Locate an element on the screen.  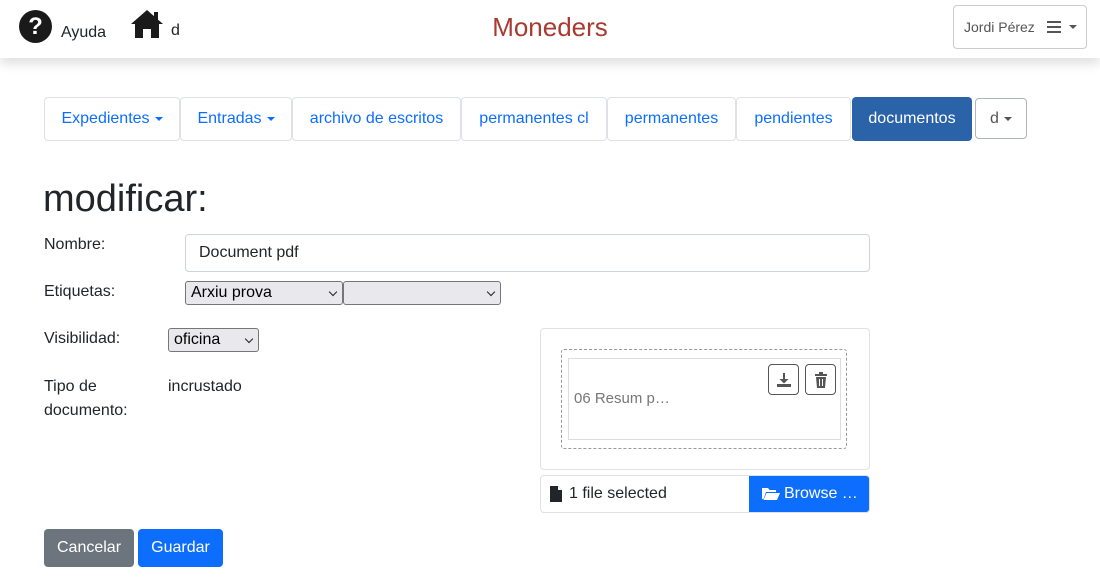
tab-permanentes: permanentes is located at coordinates (671, 119).